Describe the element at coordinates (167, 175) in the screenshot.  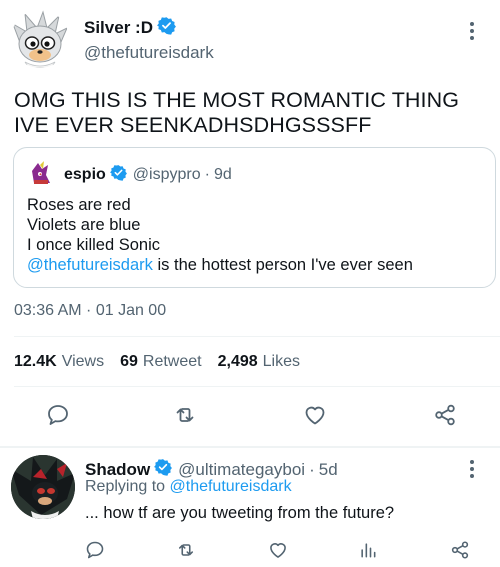
I see `quoted-author-handle: @ispypro` at that location.